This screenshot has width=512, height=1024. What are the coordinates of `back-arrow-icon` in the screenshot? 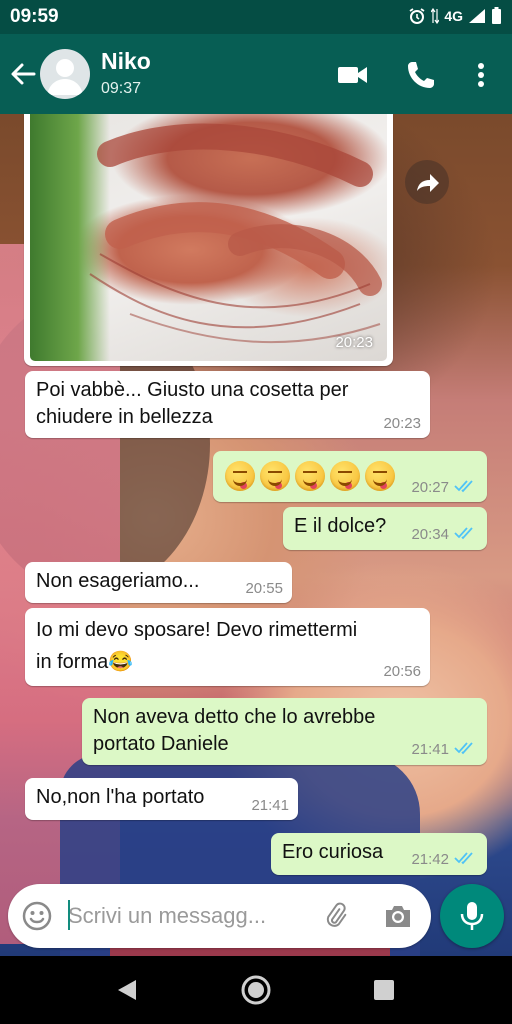 It's located at (23, 74).